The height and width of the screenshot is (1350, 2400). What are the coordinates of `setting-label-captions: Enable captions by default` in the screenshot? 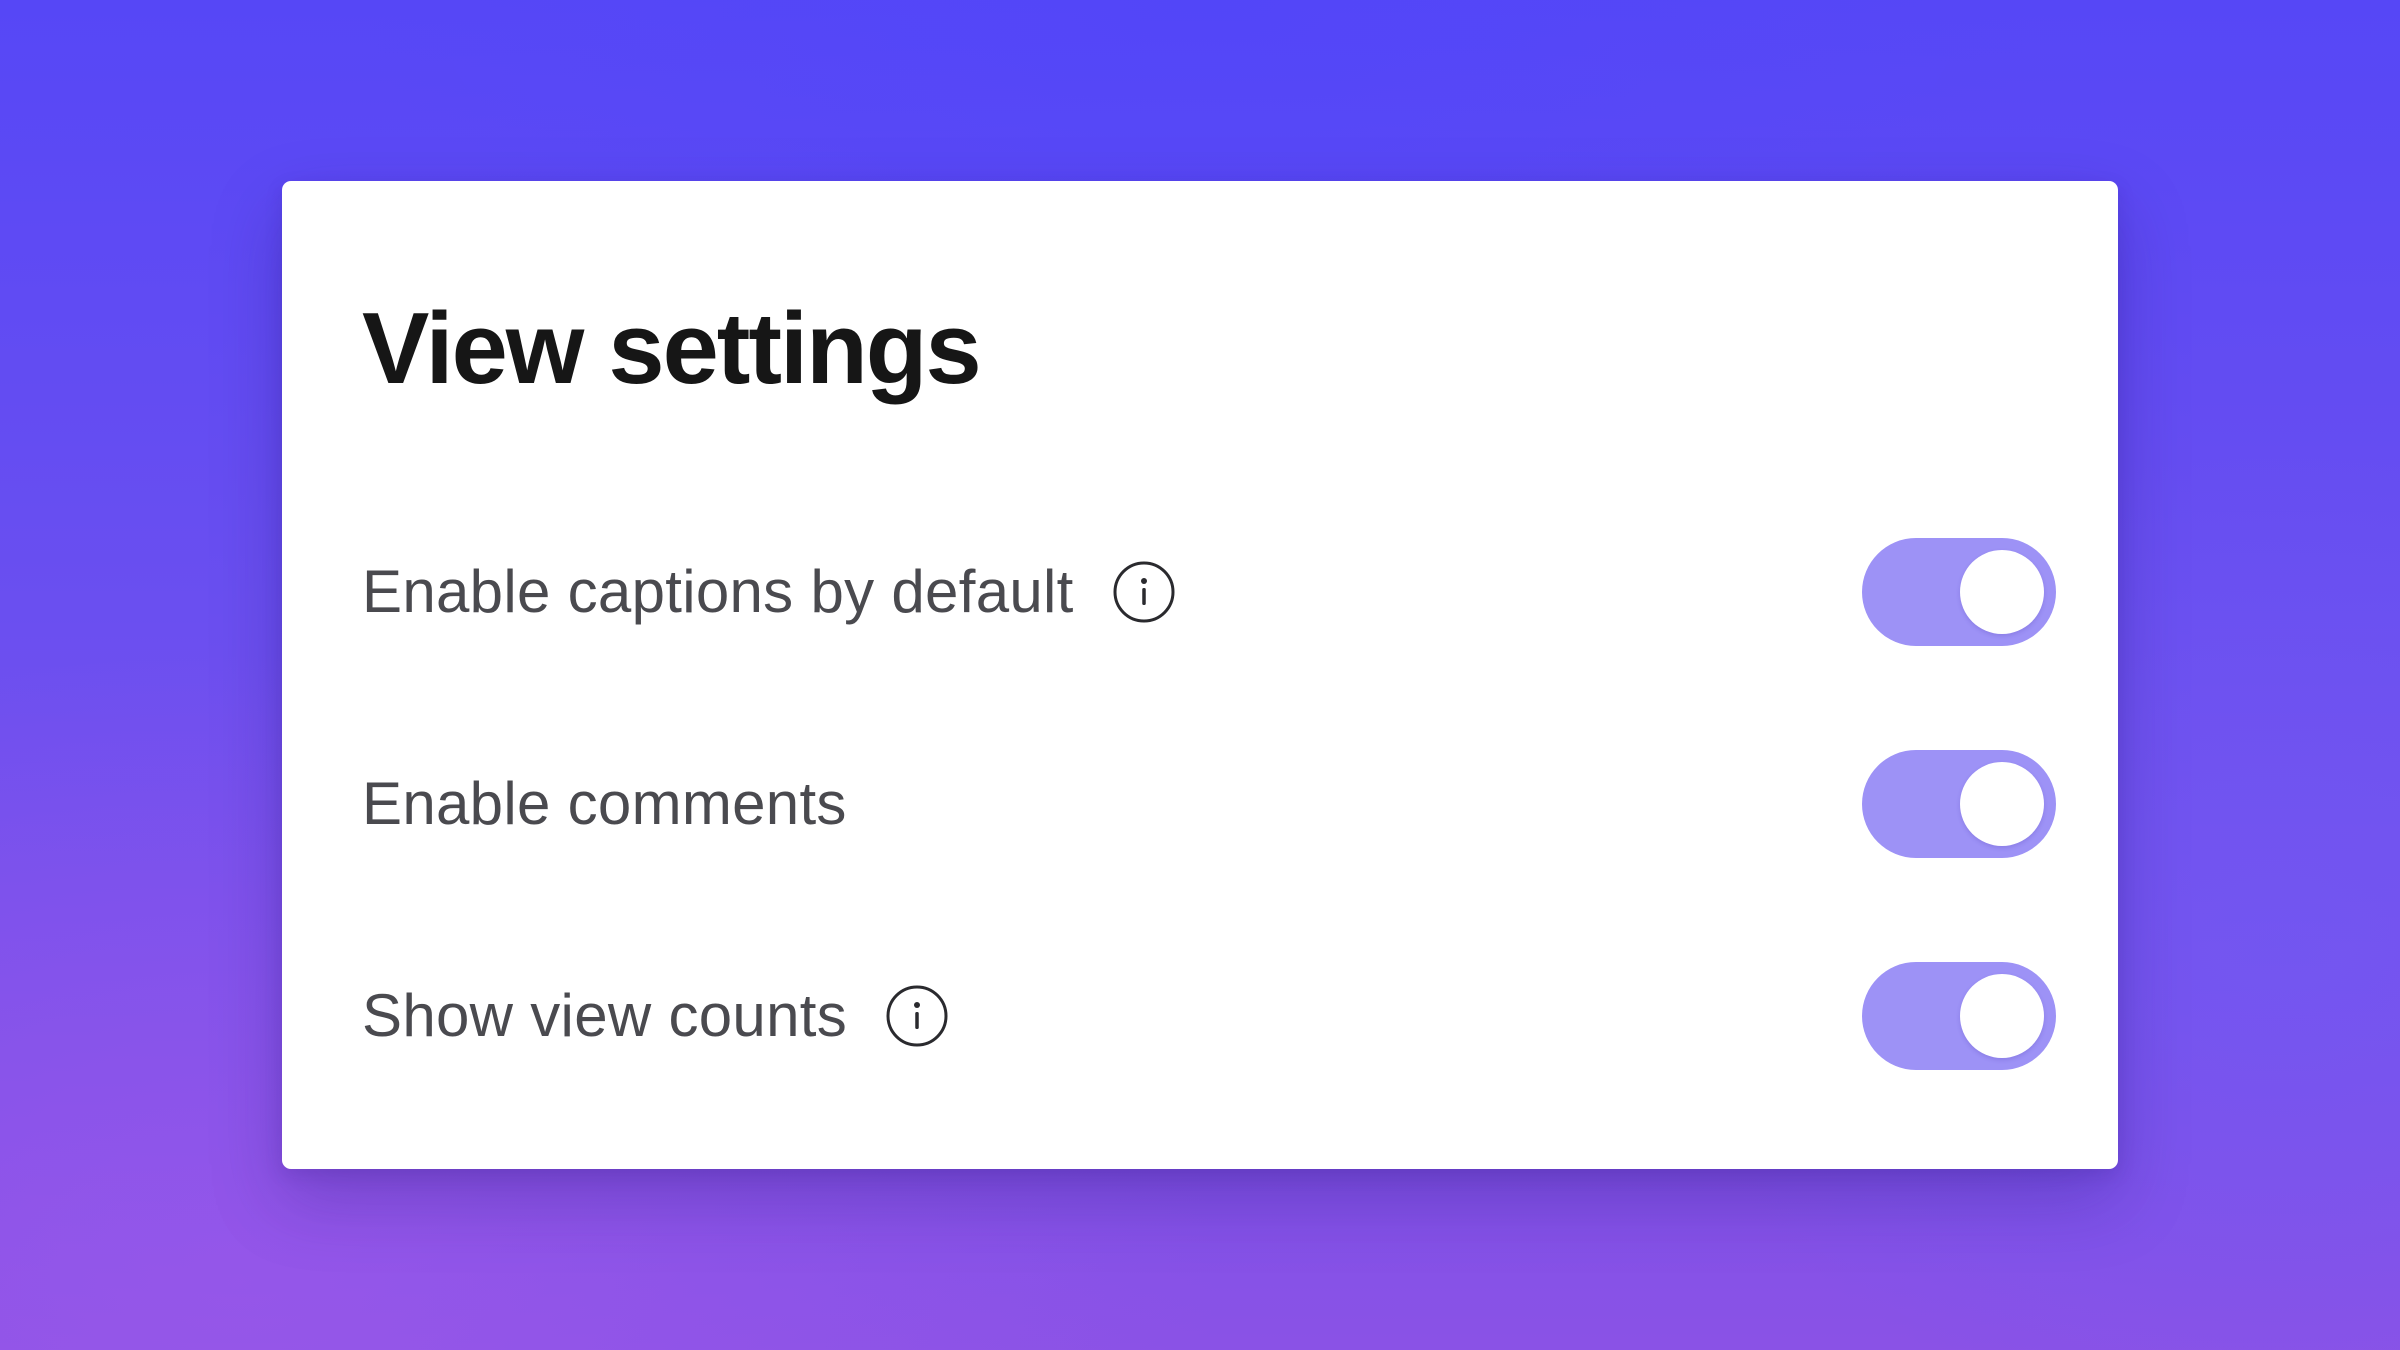 It's located at (718, 591).